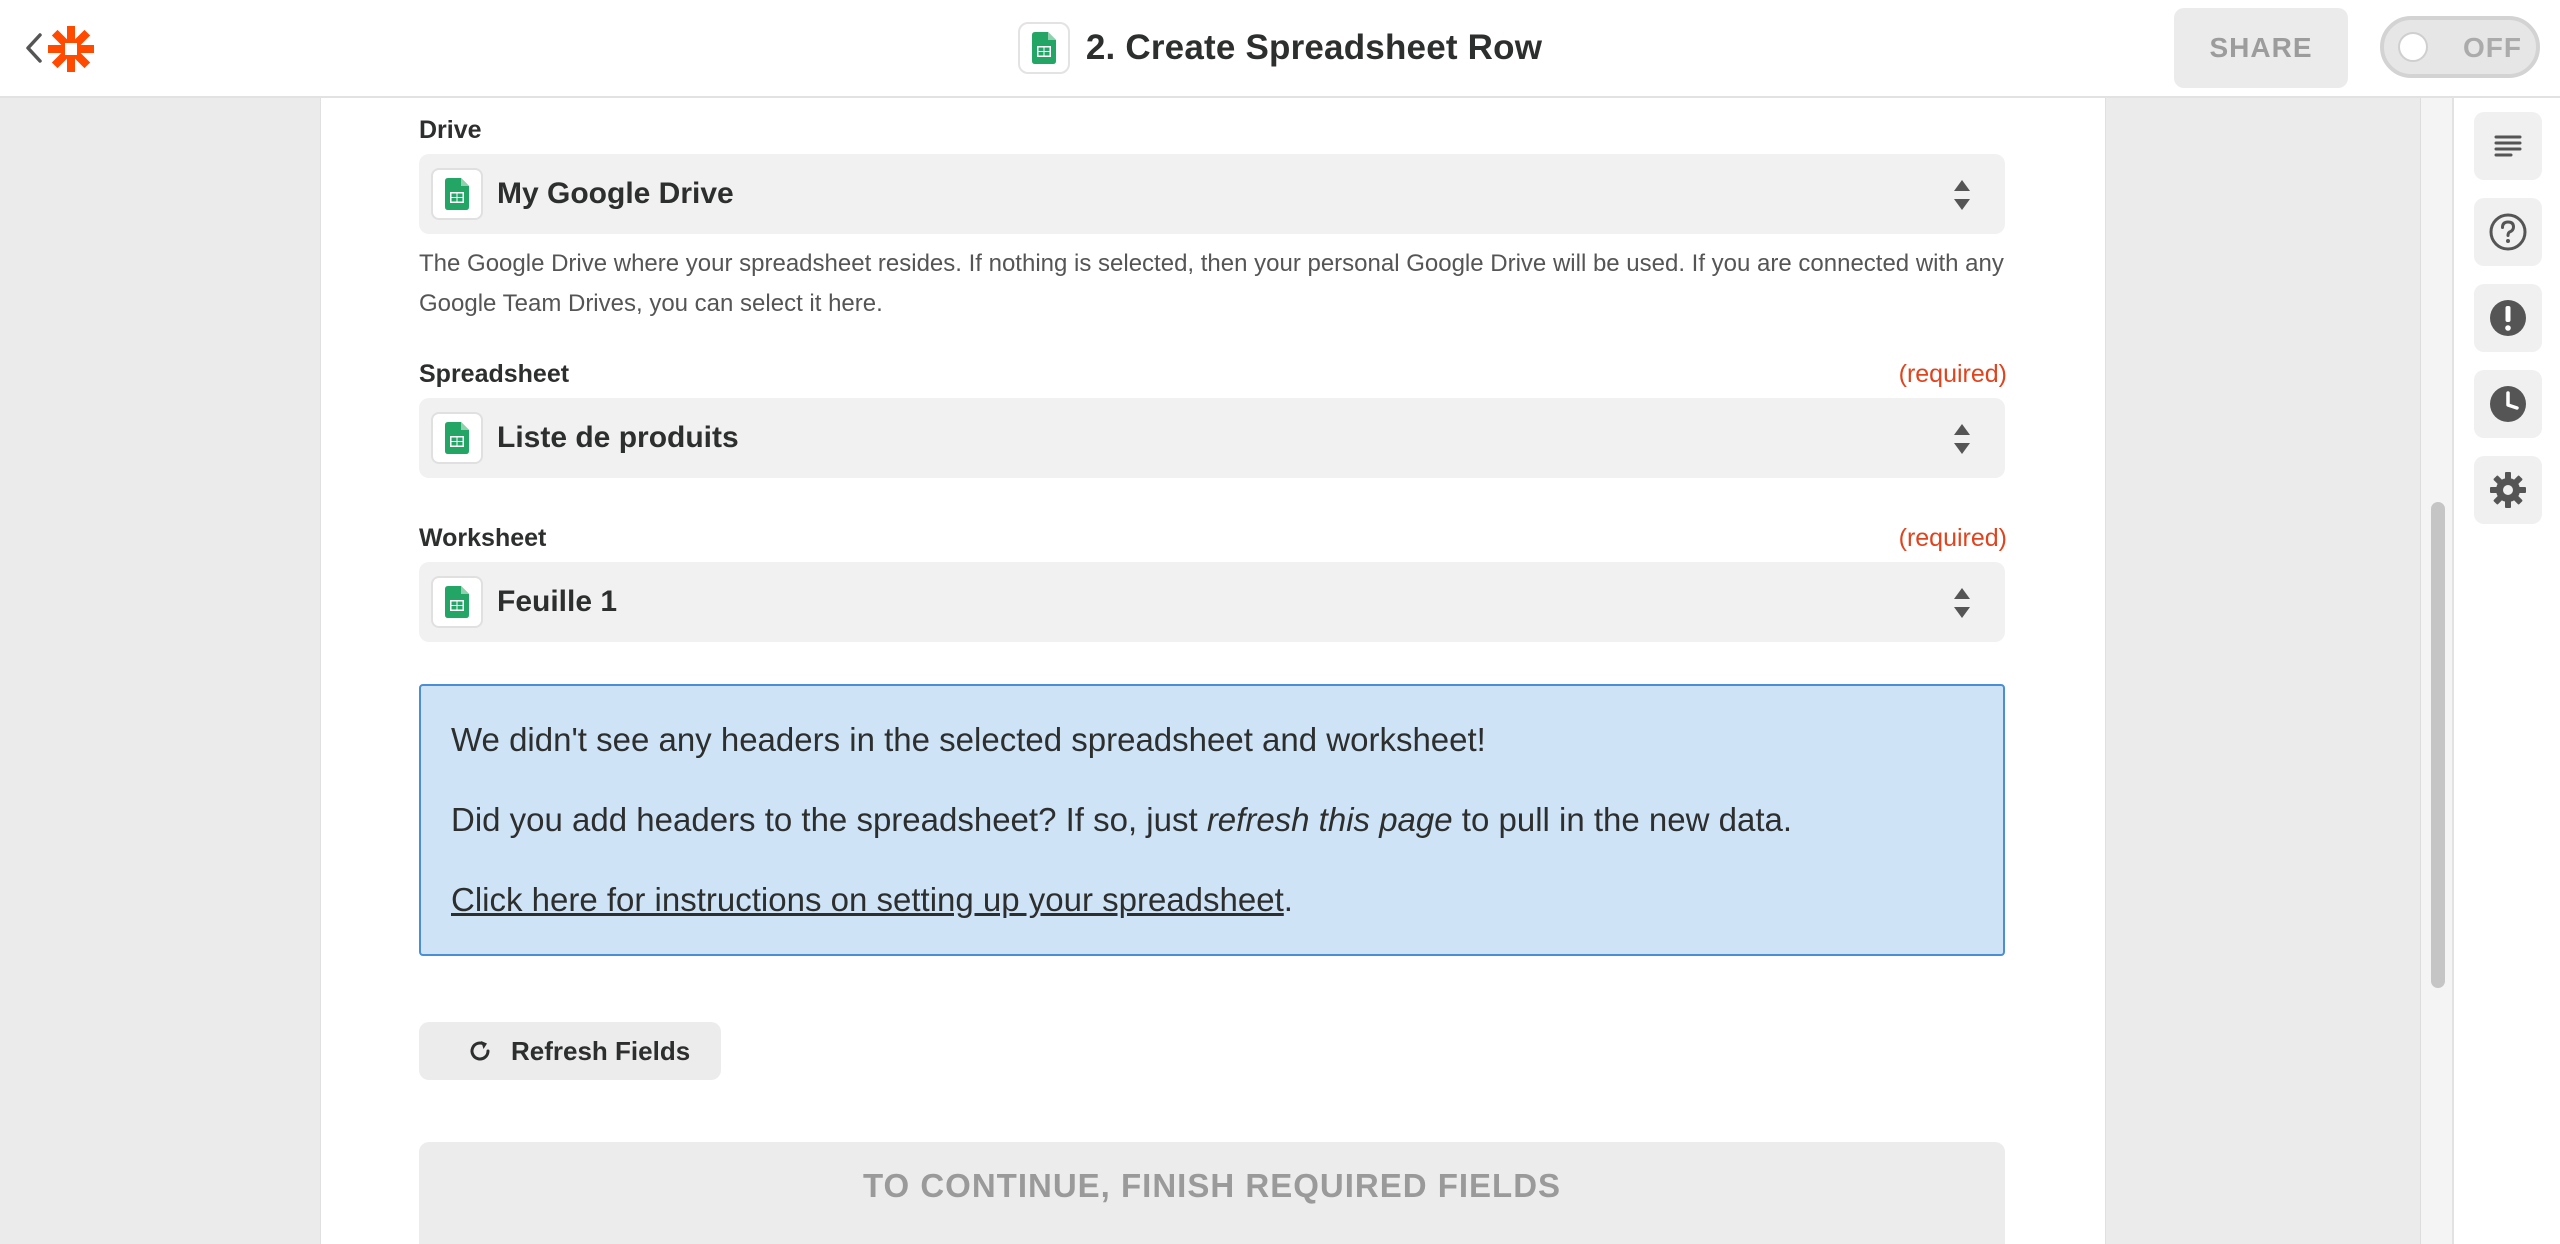 Image resolution: width=2560 pixels, height=1244 pixels. I want to click on drive-label: Drive, so click(450, 130).